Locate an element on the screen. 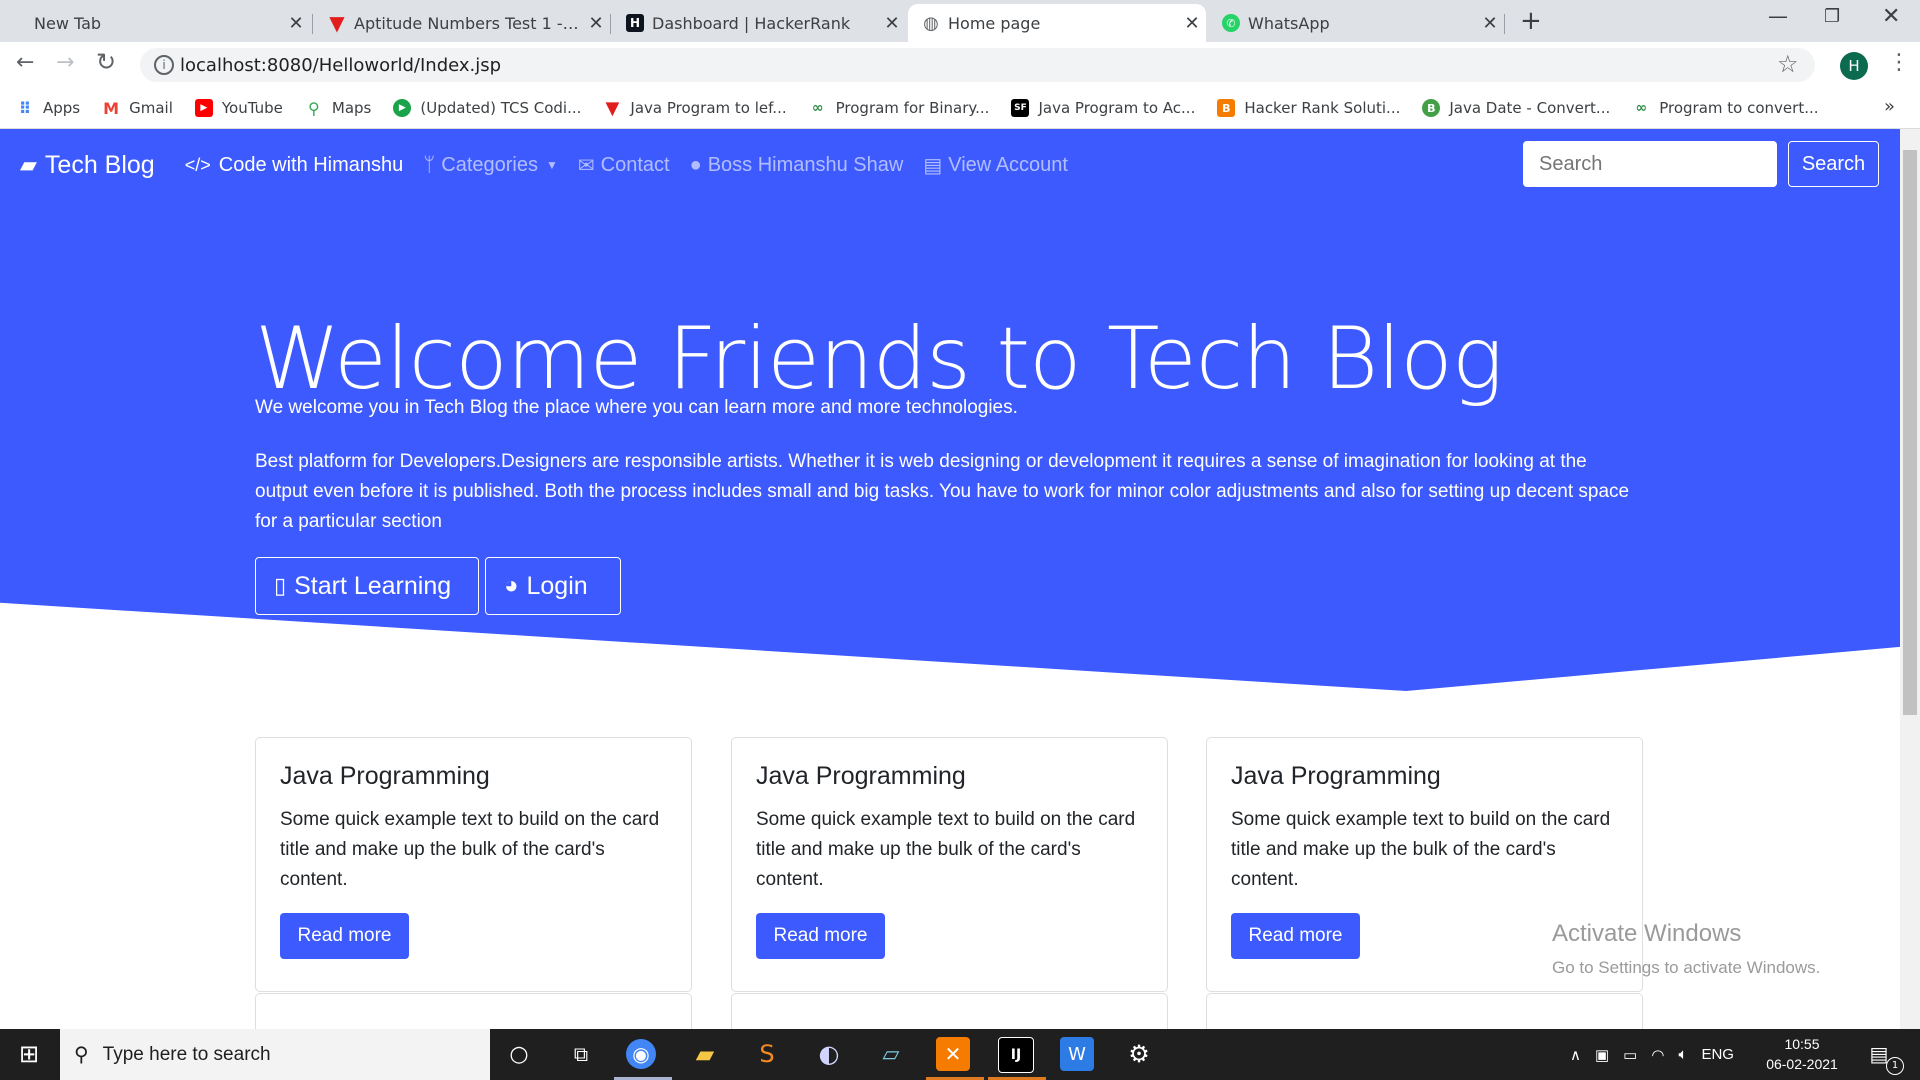 This screenshot has width=1920, height=1080. intellij-icon: IJ is located at coordinates (1016, 1055).